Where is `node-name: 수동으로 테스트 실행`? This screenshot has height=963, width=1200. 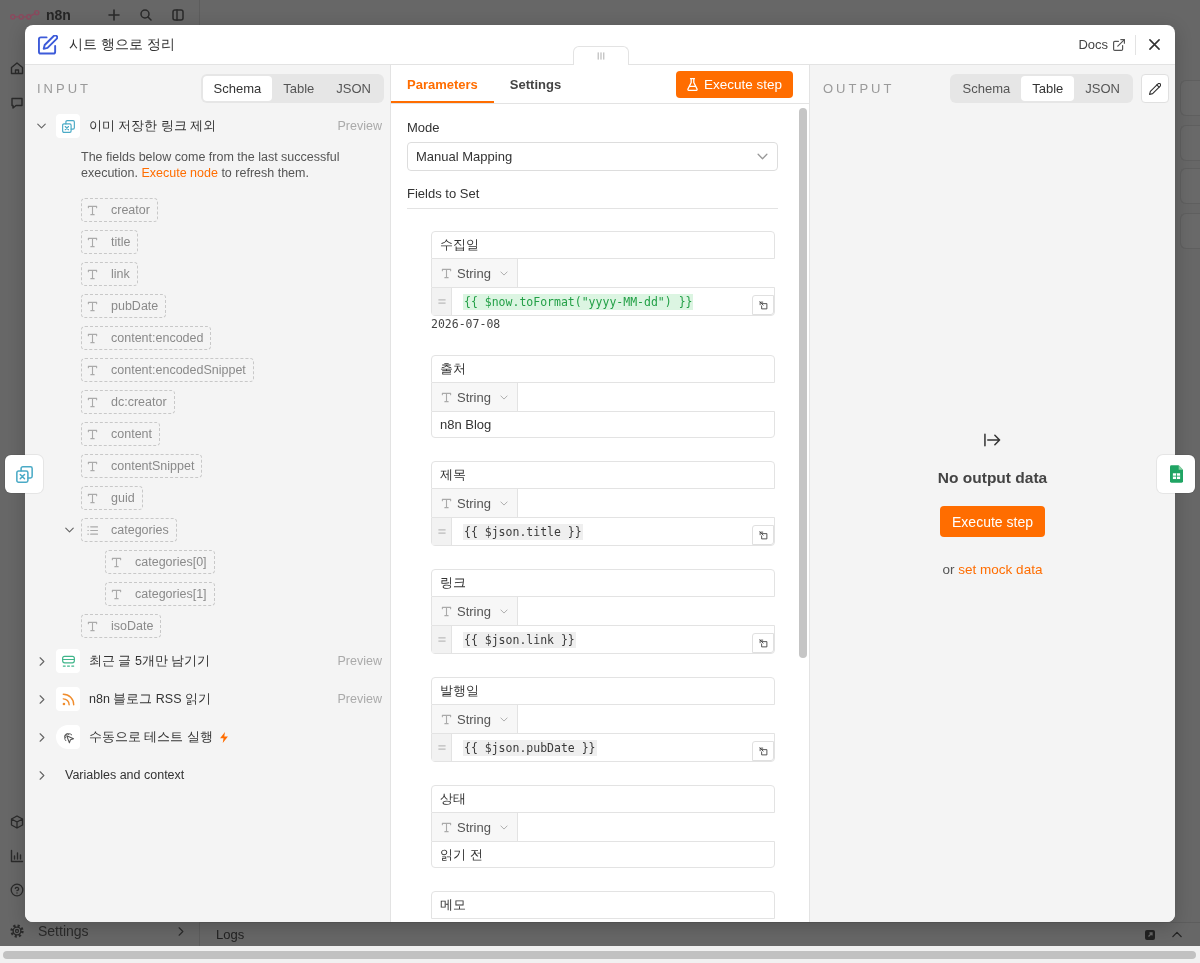 node-name: 수동으로 테스트 실행 is located at coordinates (151, 737).